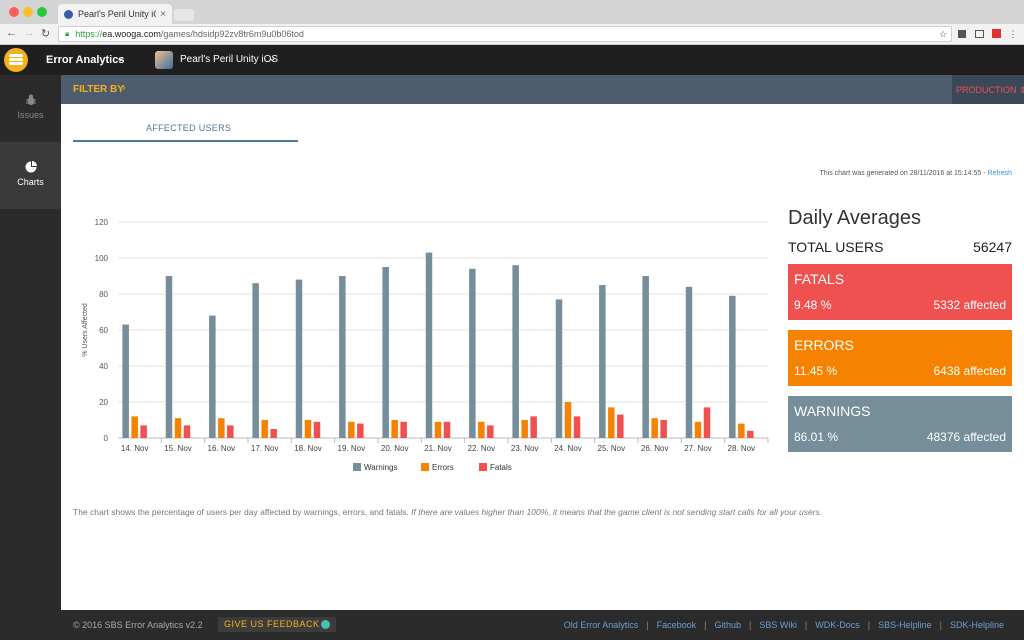 The image size is (1024, 640). Describe the element at coordinates (277, 624) in the screenshot. I see `feedback-button: GIVE US FEEDBACK` at that location.